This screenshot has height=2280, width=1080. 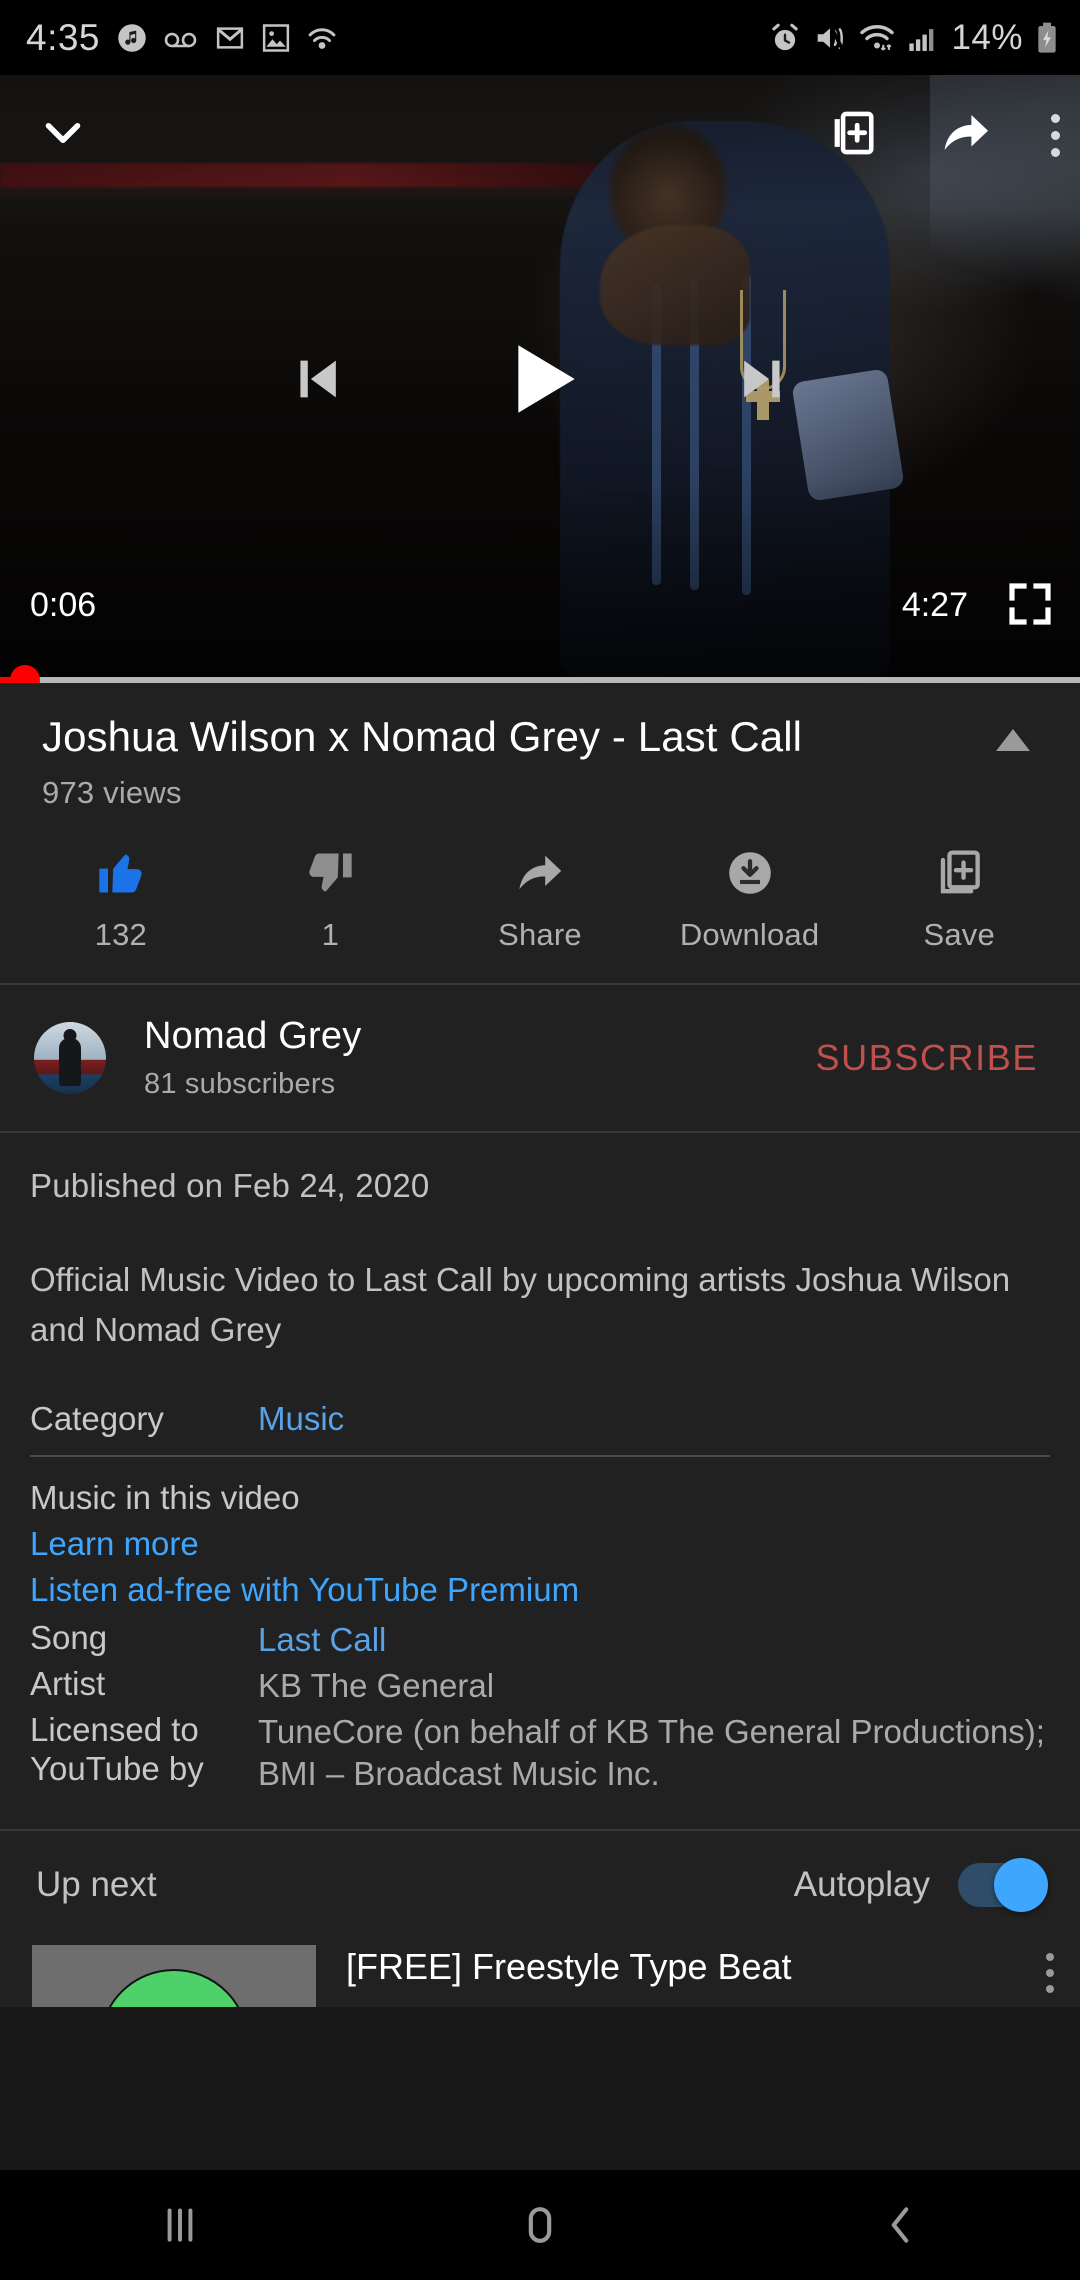 What do you see at coordinates (63, 605) in the screenshot?
I see `current-time-label: 0:06` at bounding box center [63, 605].